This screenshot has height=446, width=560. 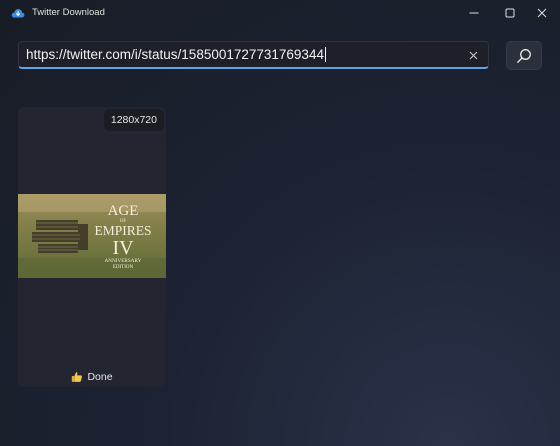 I want to click on status-label: Done, so click(x=100, y=377).